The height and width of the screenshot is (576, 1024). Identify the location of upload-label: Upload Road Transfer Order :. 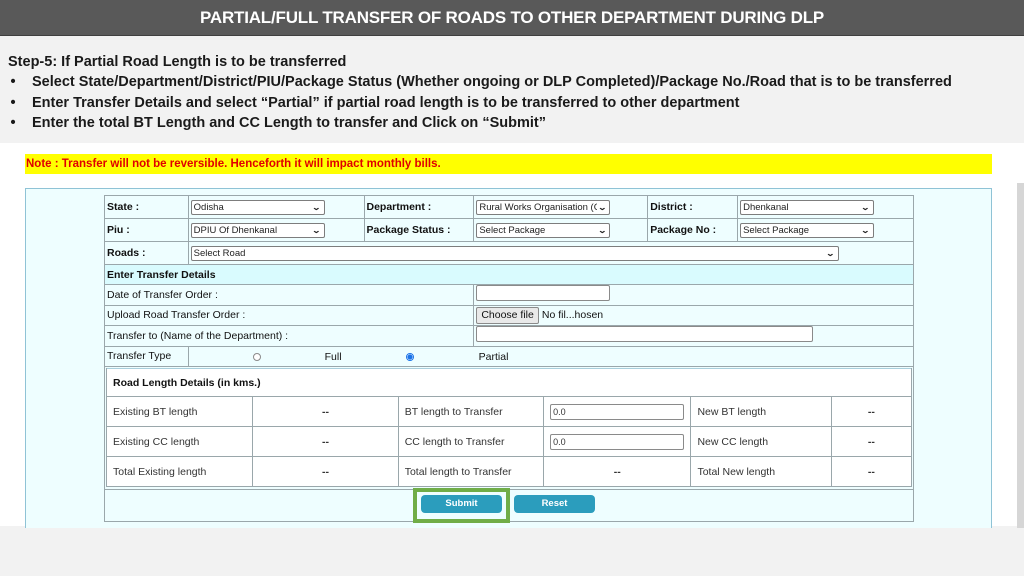
(289, 315).